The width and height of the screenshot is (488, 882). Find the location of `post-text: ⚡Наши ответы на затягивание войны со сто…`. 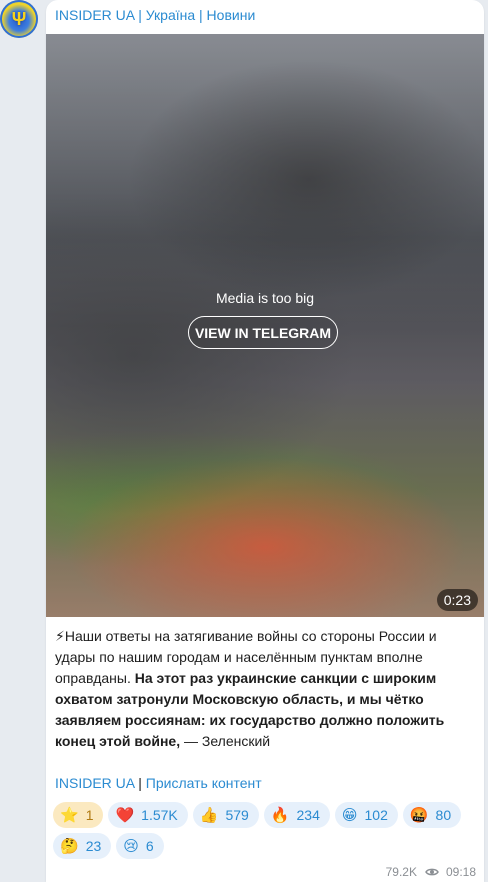

post-text: ⚡Наши ответы на затягивание войны со сто… is located at coordinates (265, 689).